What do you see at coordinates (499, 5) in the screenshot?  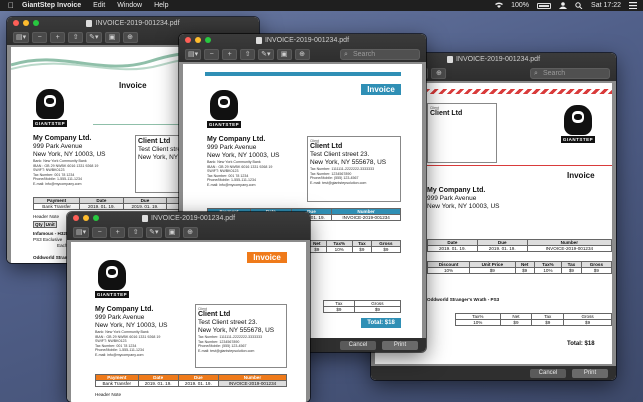 I see `wifi-icon` at bounding box center [499, 5].